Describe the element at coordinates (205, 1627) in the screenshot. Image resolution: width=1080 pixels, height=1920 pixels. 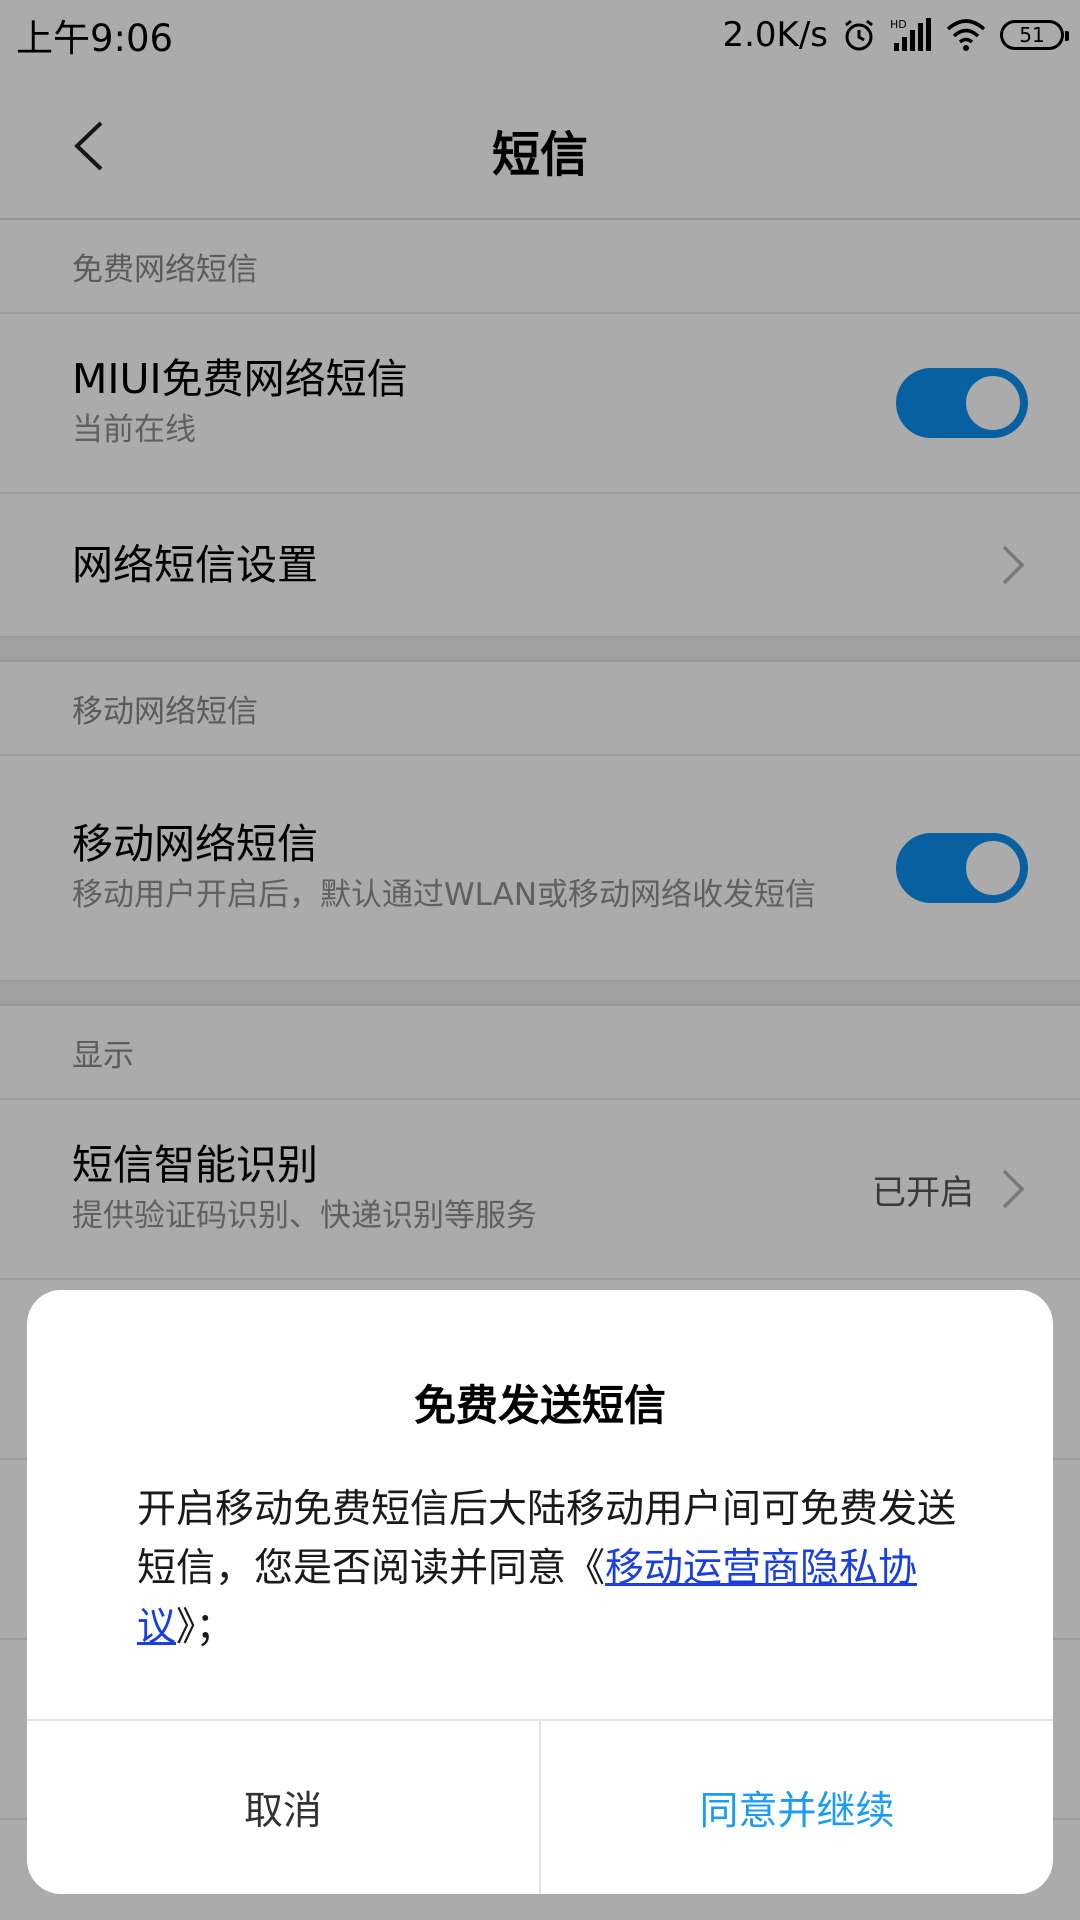
I see `dialog-message-tail: 》；` at that location.